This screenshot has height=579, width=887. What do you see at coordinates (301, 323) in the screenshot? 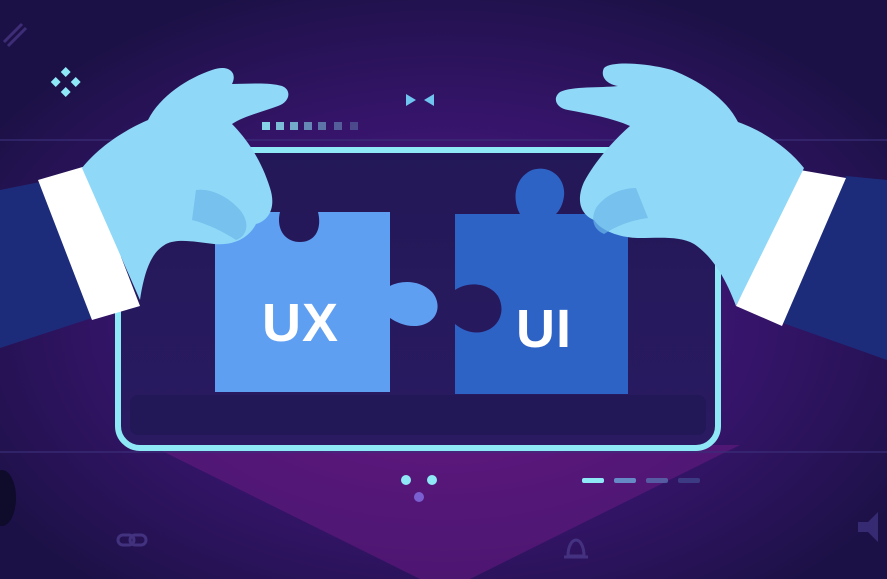
I see `ux-label: UX` at bounding box center [301, 323].